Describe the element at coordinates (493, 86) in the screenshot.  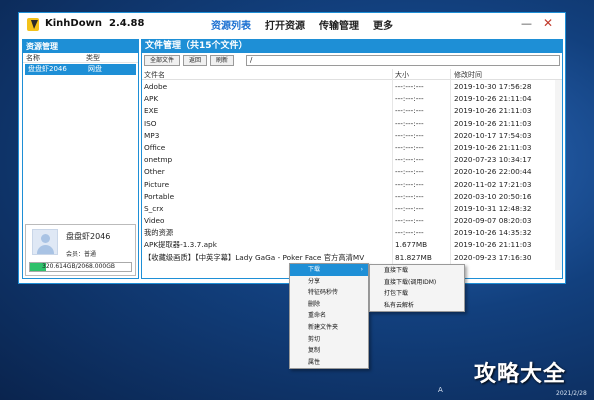
I see `file-modified-time: 2019-10-30 17:56:28` at that location.